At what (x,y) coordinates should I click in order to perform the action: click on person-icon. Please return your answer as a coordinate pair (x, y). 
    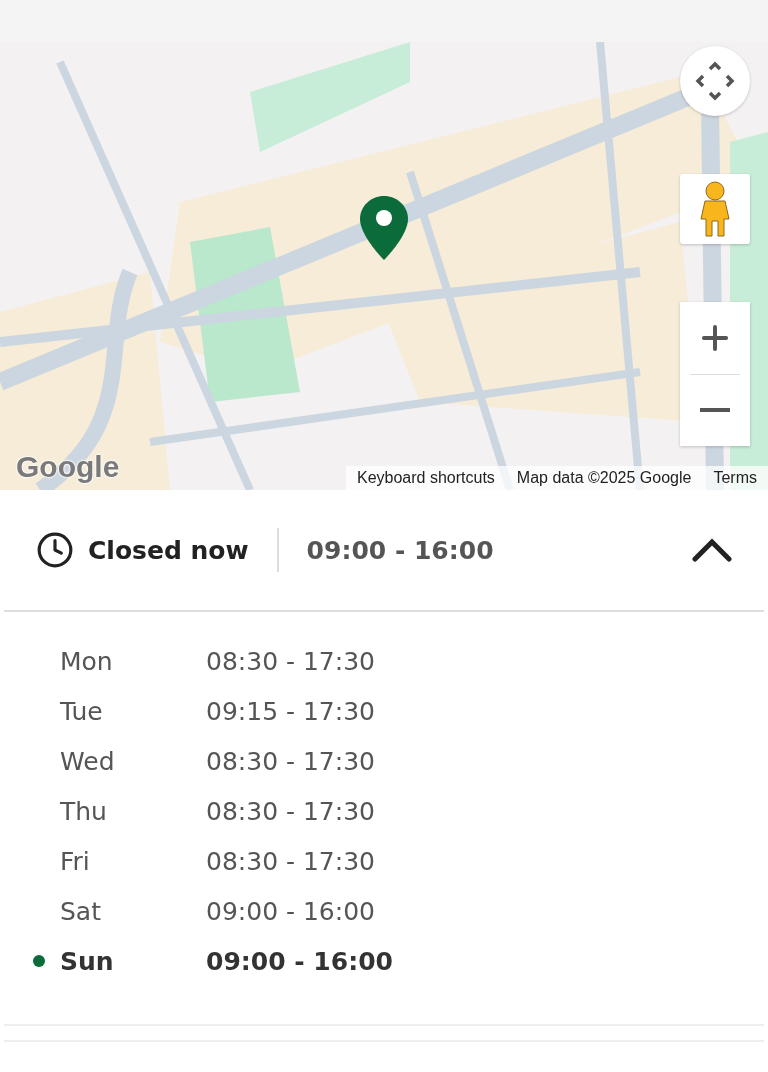
    Looking at the image, I should click on (715, 209).